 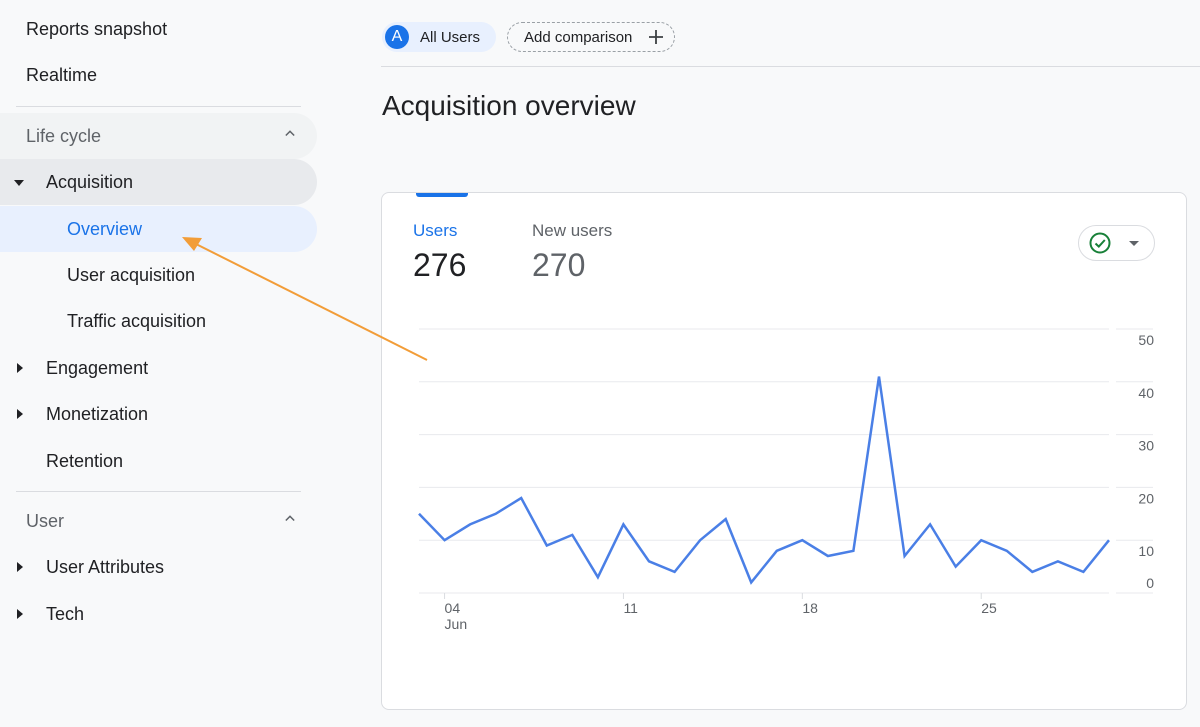 I want to click on x-tick-label: 11, so click(x=630, y=608).